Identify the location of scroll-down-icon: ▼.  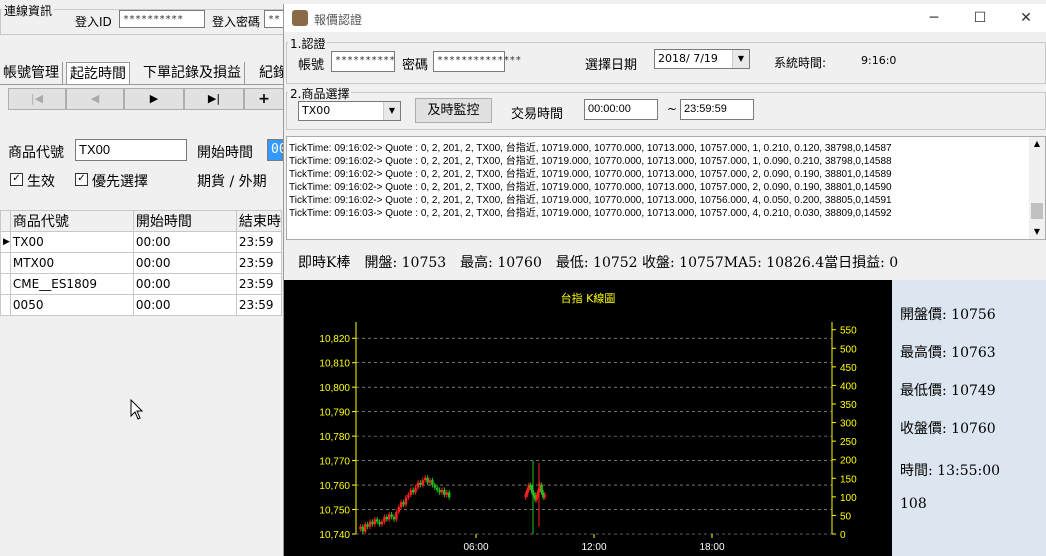
(1037, 232).